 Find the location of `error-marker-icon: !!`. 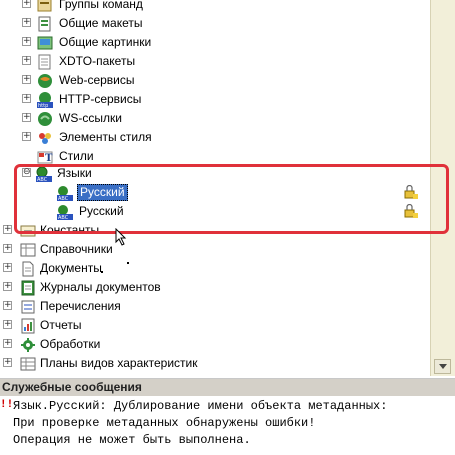

error-marker-icon: !! is located at coordinates (7, 405).